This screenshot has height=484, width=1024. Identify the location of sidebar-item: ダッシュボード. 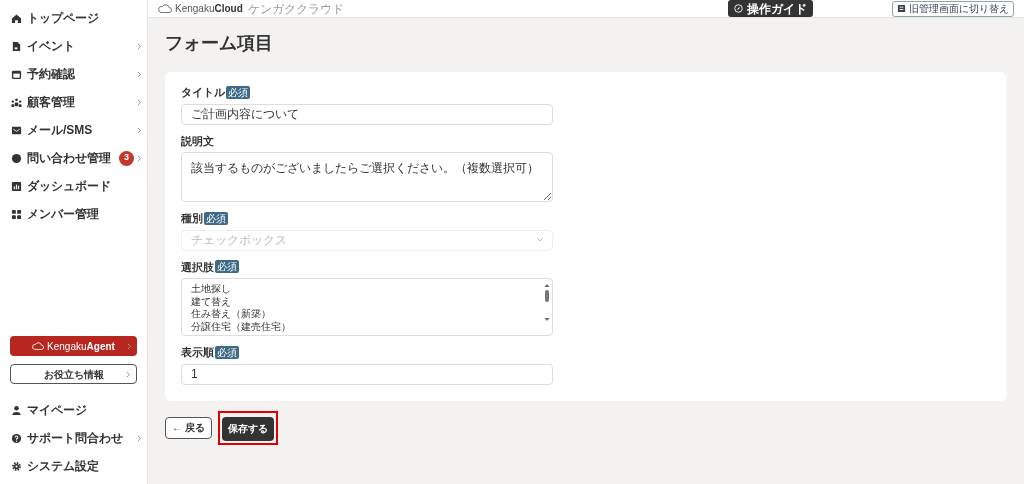
(73, 186).